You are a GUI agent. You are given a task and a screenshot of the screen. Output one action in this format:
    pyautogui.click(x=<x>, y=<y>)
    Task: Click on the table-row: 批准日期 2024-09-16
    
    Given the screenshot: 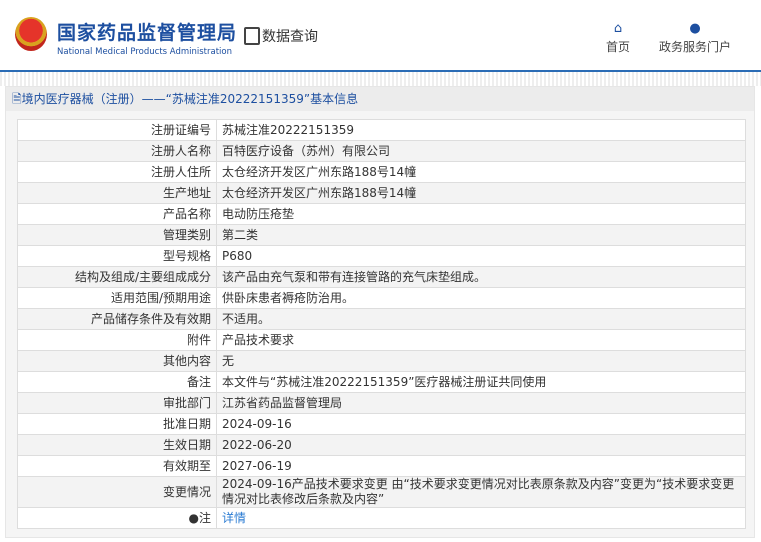 What is the action you would take?
    pyautogui.click(x=381, y=424)
    